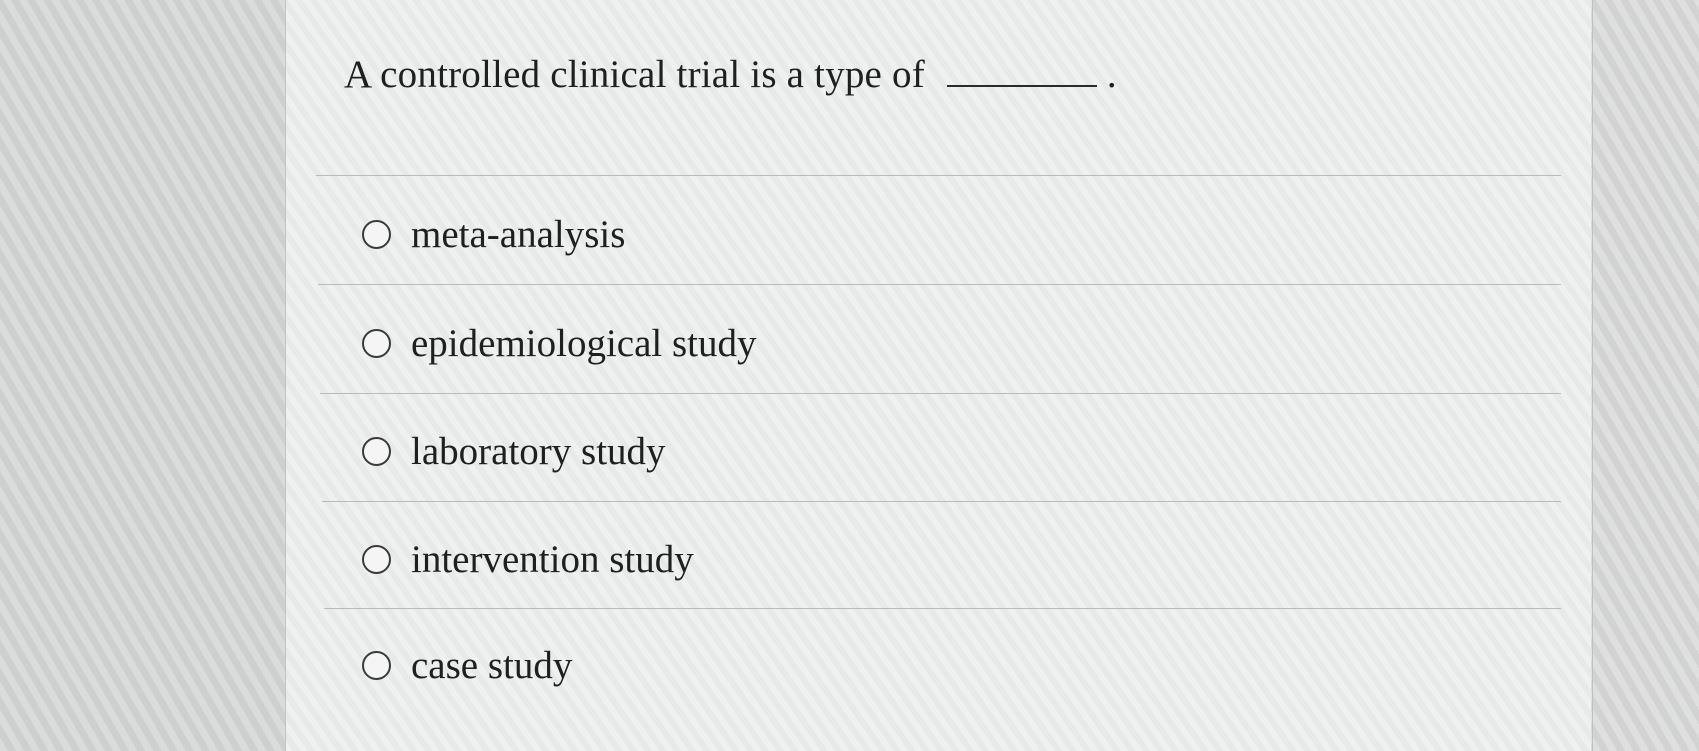 Image resolution: width=1699 pixels, height=751 pixels. I want to click on question-text: A controlled clinical trial is a type of, so click(634, 74).